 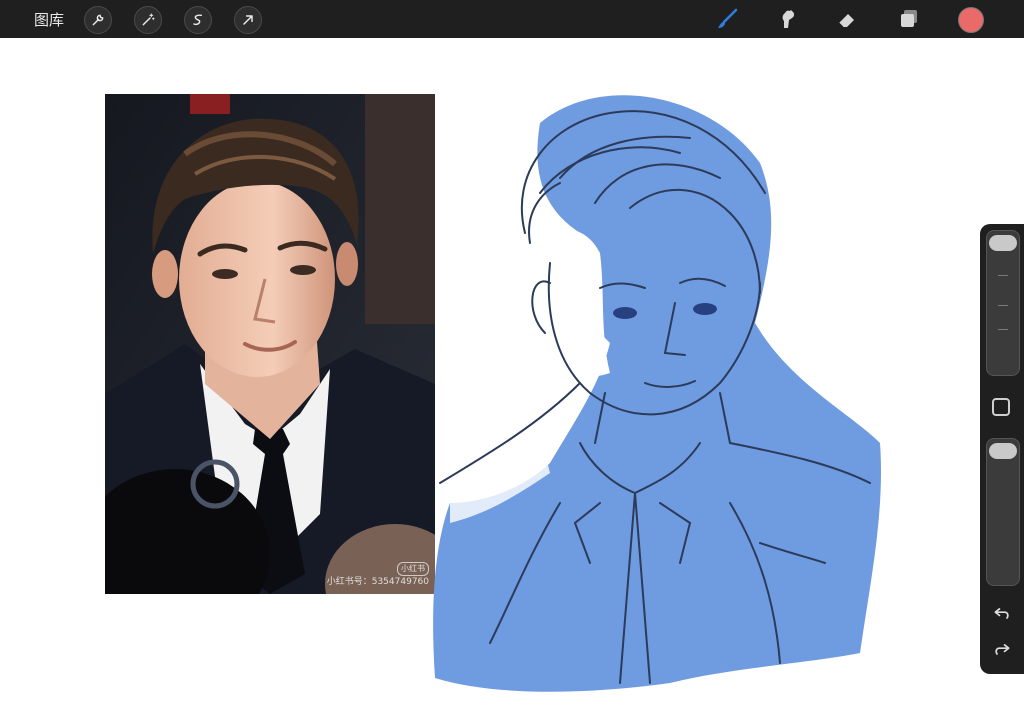 I want to click on photo-watermark: 小红书 小红书号：5354749760, so click(x=378, y=575).